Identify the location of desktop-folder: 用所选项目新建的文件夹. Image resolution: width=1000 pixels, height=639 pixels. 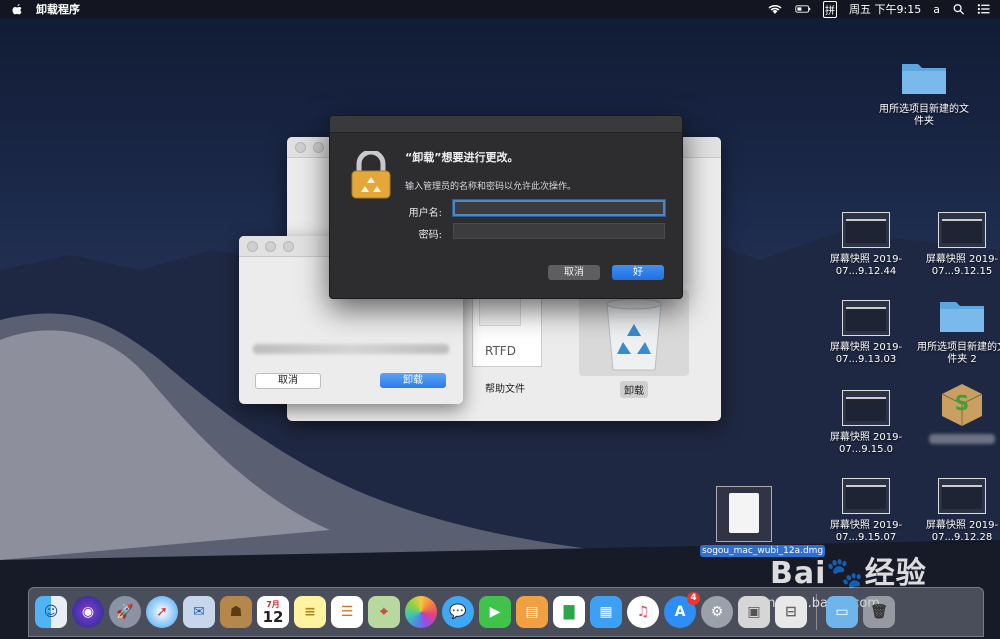
(924, 93).